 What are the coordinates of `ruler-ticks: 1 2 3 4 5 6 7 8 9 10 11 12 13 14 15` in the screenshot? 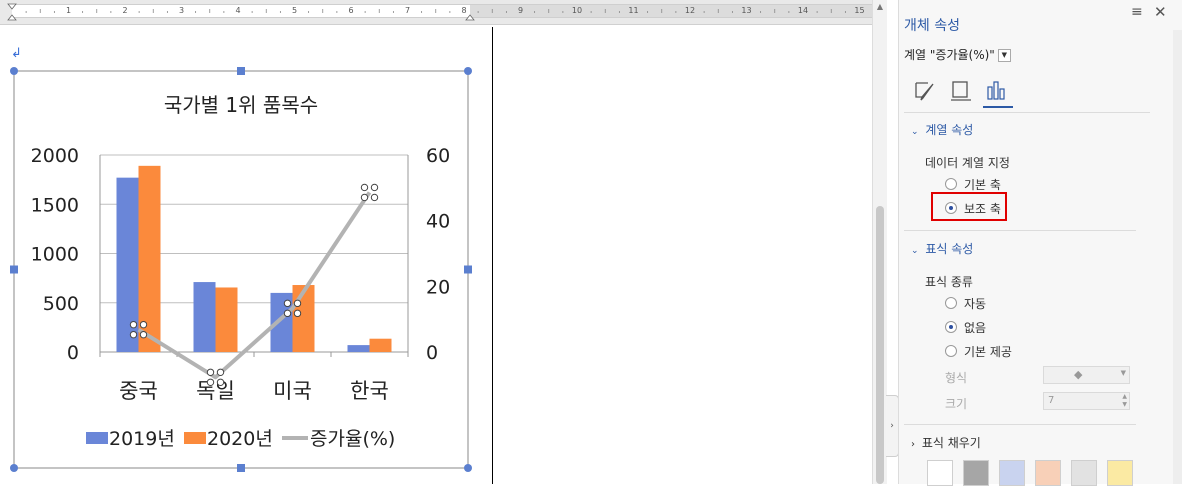 It's located at (436, 12).